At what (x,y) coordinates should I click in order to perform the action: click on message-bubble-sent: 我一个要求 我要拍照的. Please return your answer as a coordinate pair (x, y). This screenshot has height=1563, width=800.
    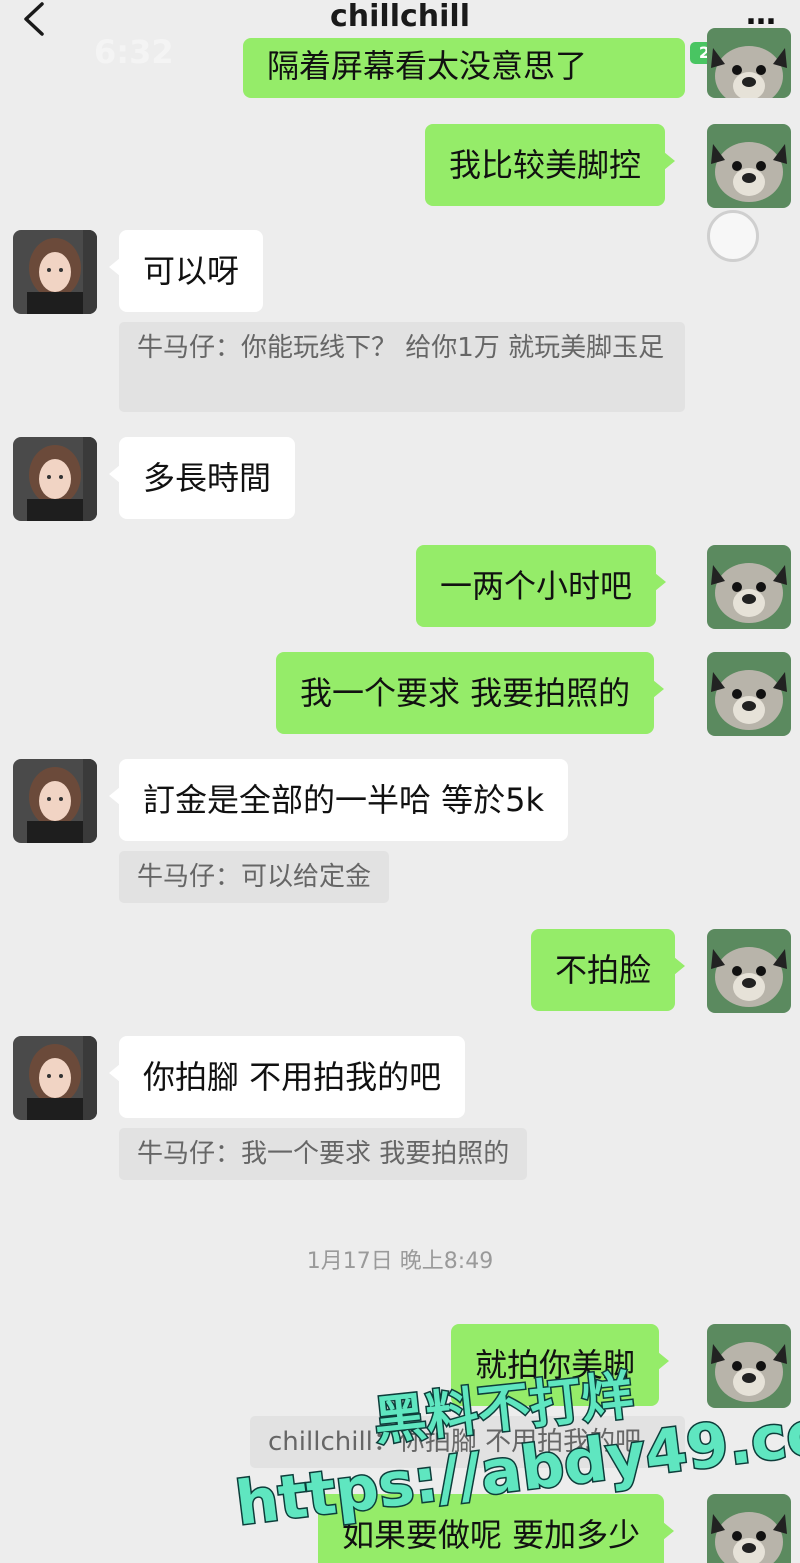
    Looking at the image, I should click on (470, 693).